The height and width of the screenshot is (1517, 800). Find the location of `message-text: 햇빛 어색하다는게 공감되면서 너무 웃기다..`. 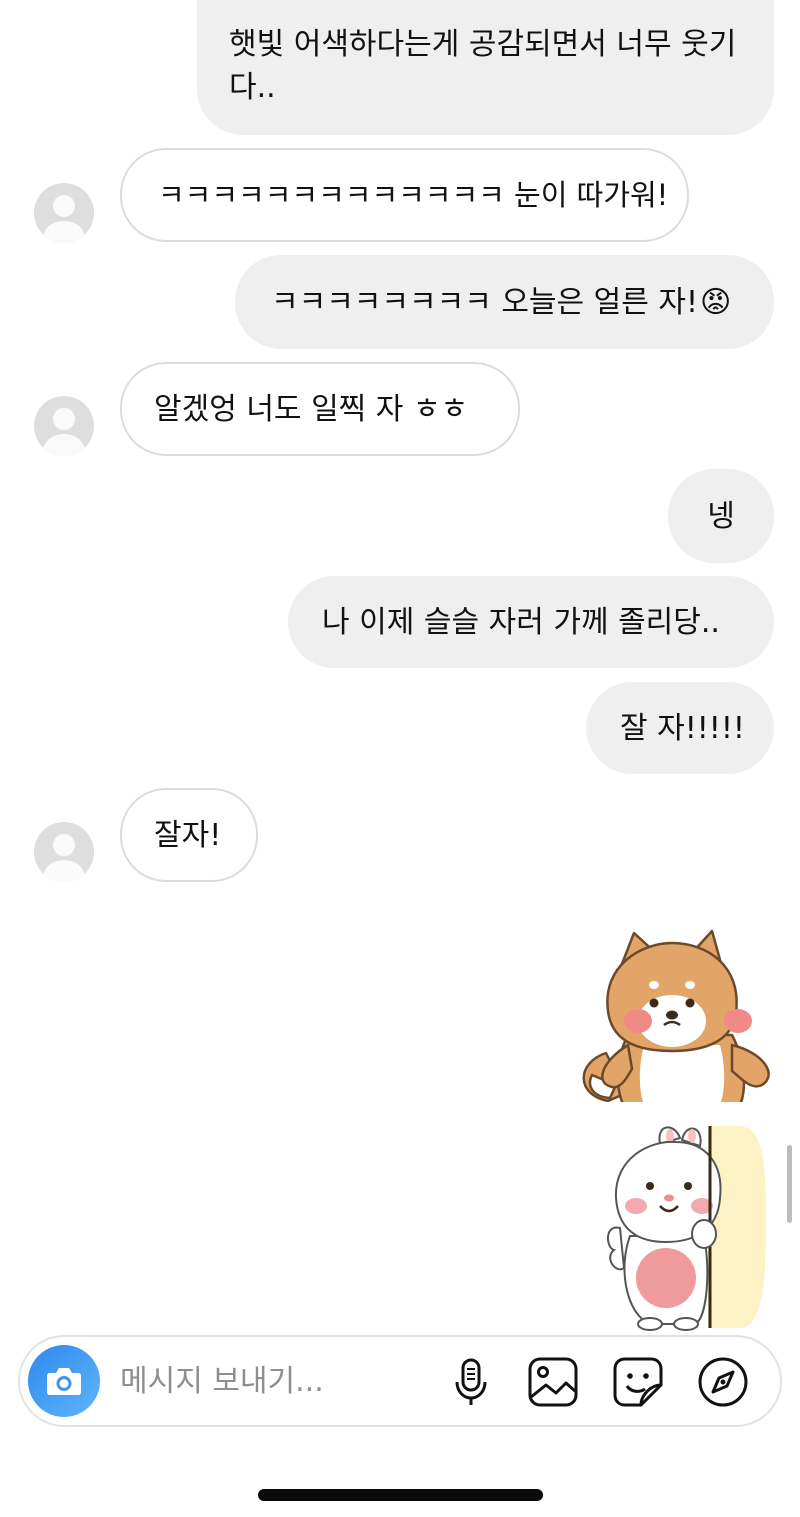

message-text: 햇빛 어색하다는게 공감되면서 너무 웃기다.. is located at coordinates (483, 66).